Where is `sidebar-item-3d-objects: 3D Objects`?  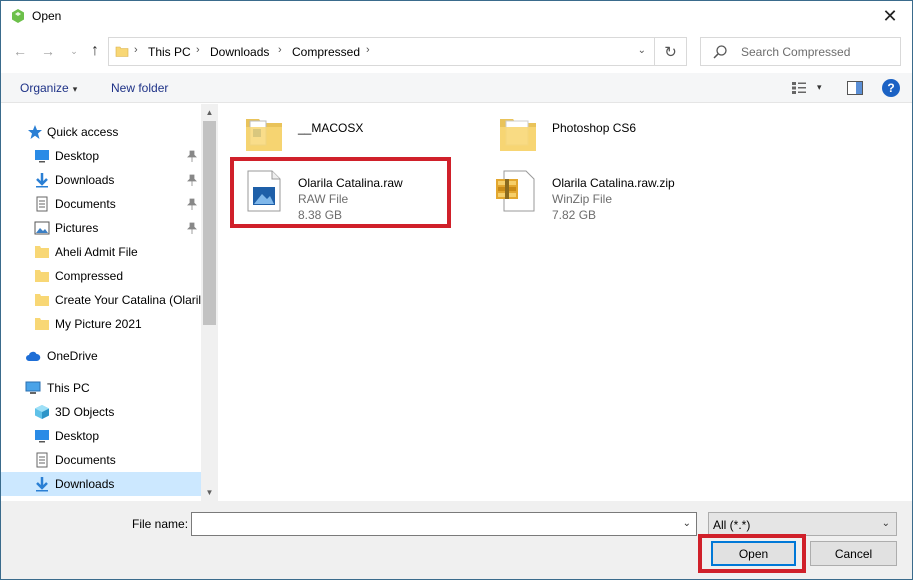 sidebar-item-3d-objects: 3D Objects is located at coordinates (101, 412).